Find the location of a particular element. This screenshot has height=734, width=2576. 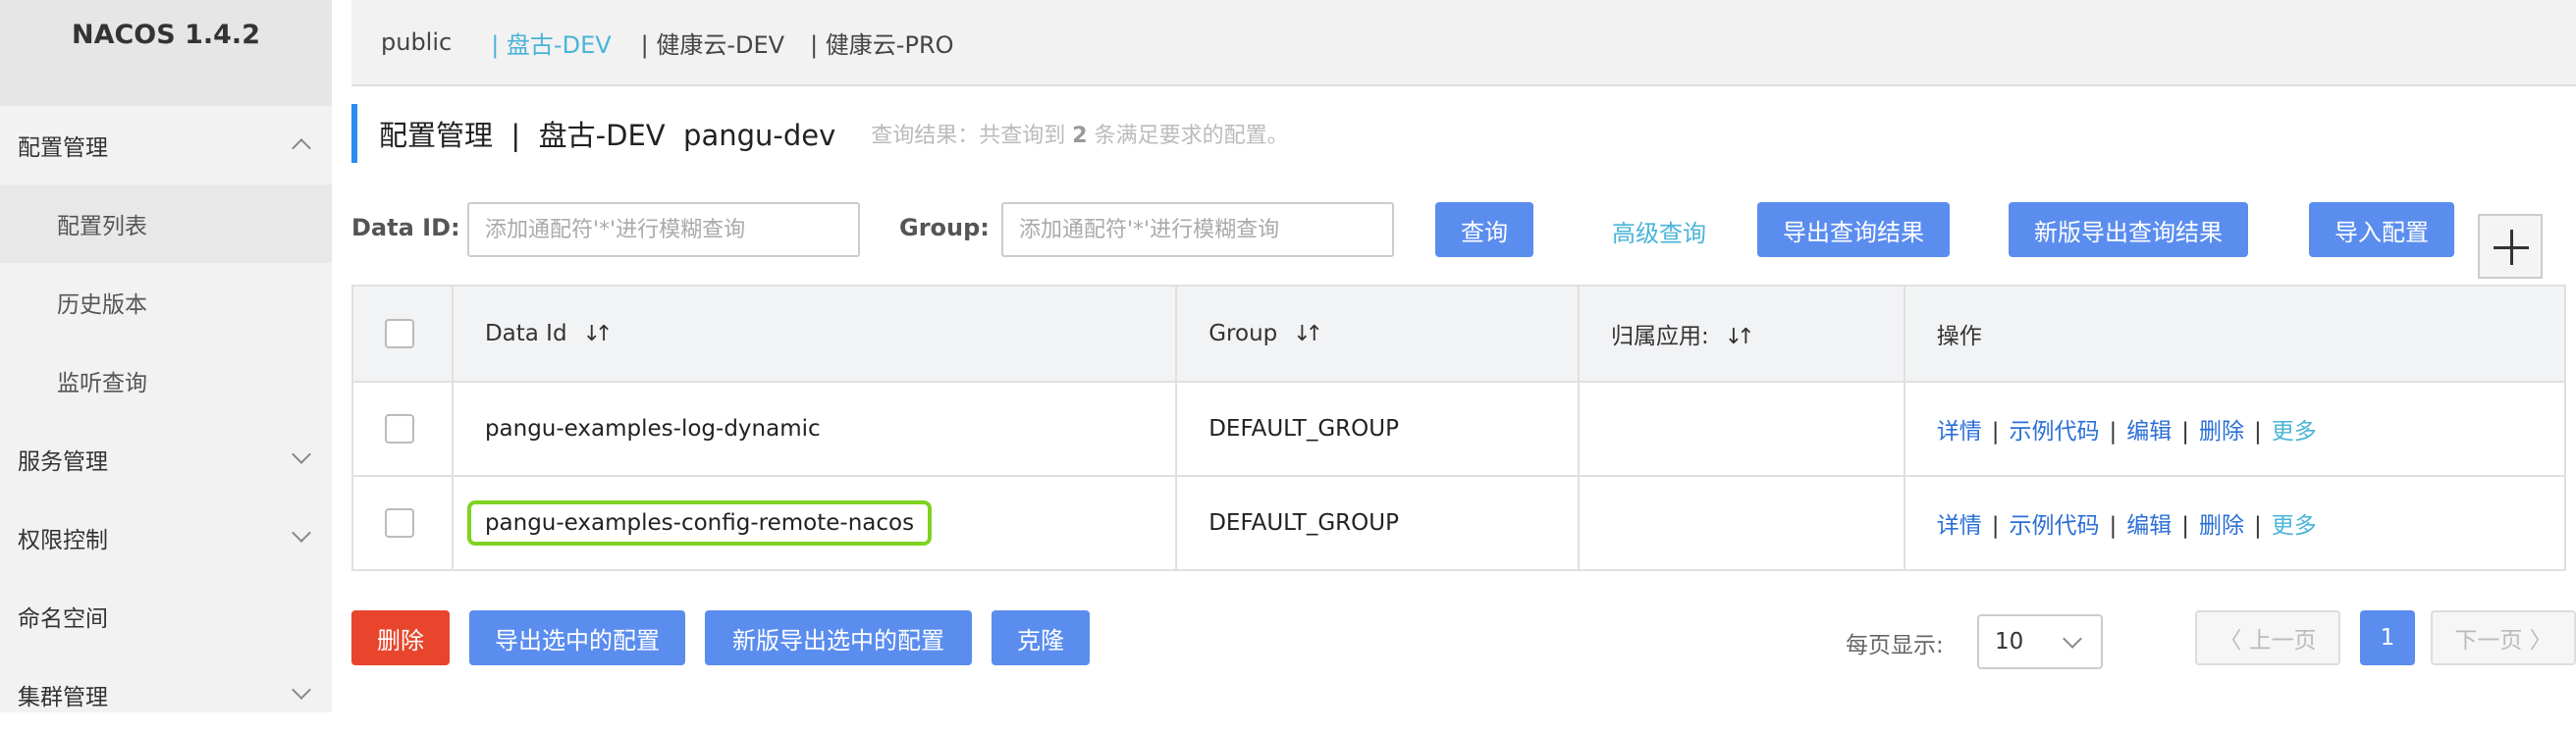

export-selected-button: 导出选中的配置 is located at coordinates (577, 637).